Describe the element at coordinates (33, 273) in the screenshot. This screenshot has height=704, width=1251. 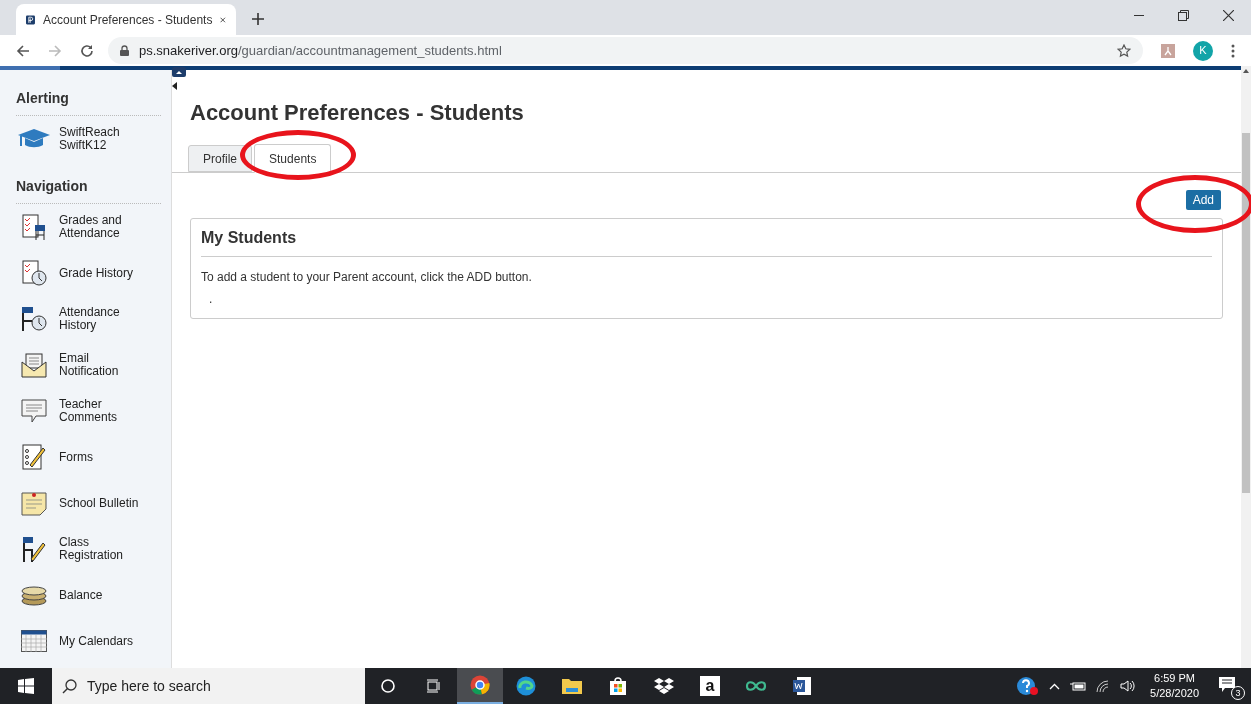
I see `checklist-clock-icon` at that location.